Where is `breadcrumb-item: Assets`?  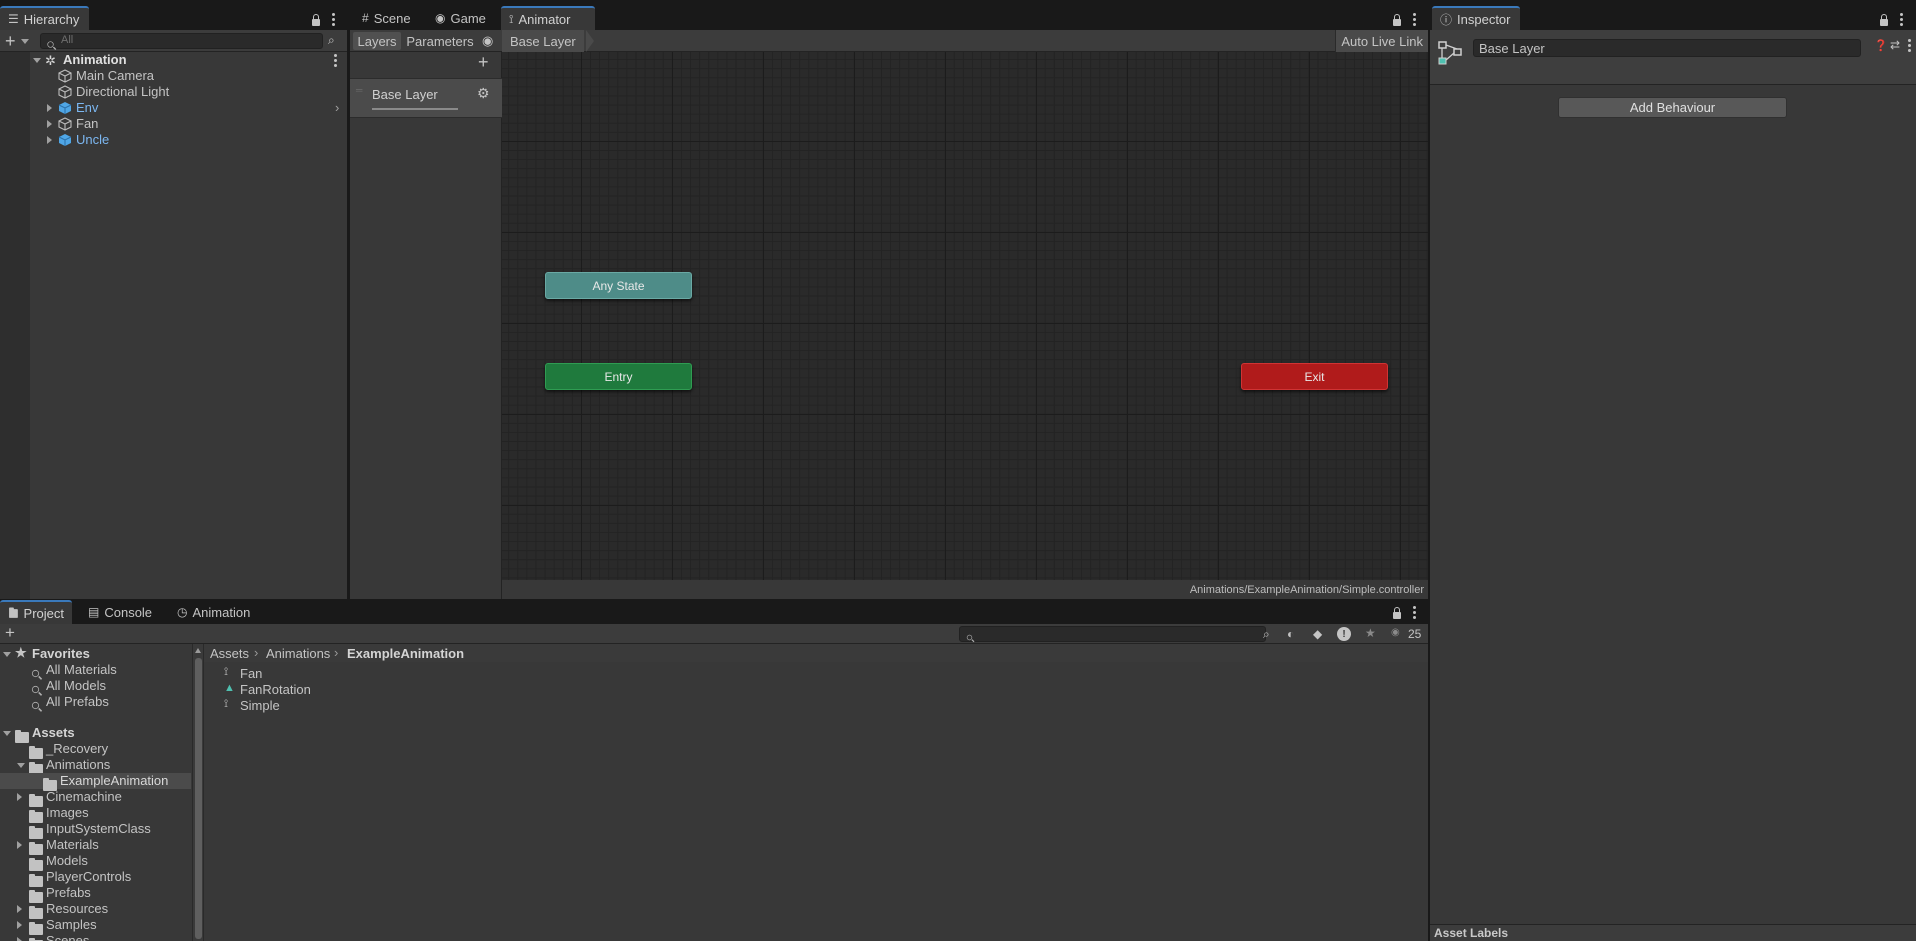 breadcrumb-item: Assets is located at coordinates (229, 653).